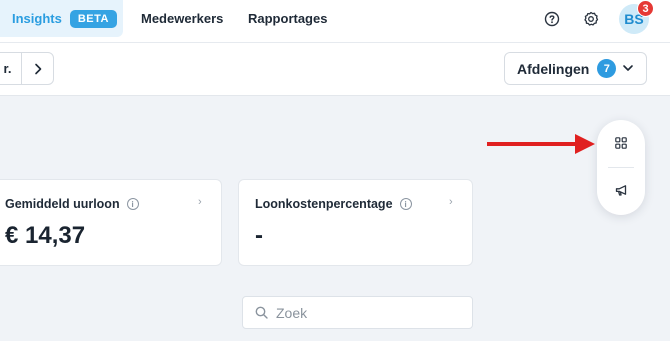  I want to click on settings-button, so click(591, 19).